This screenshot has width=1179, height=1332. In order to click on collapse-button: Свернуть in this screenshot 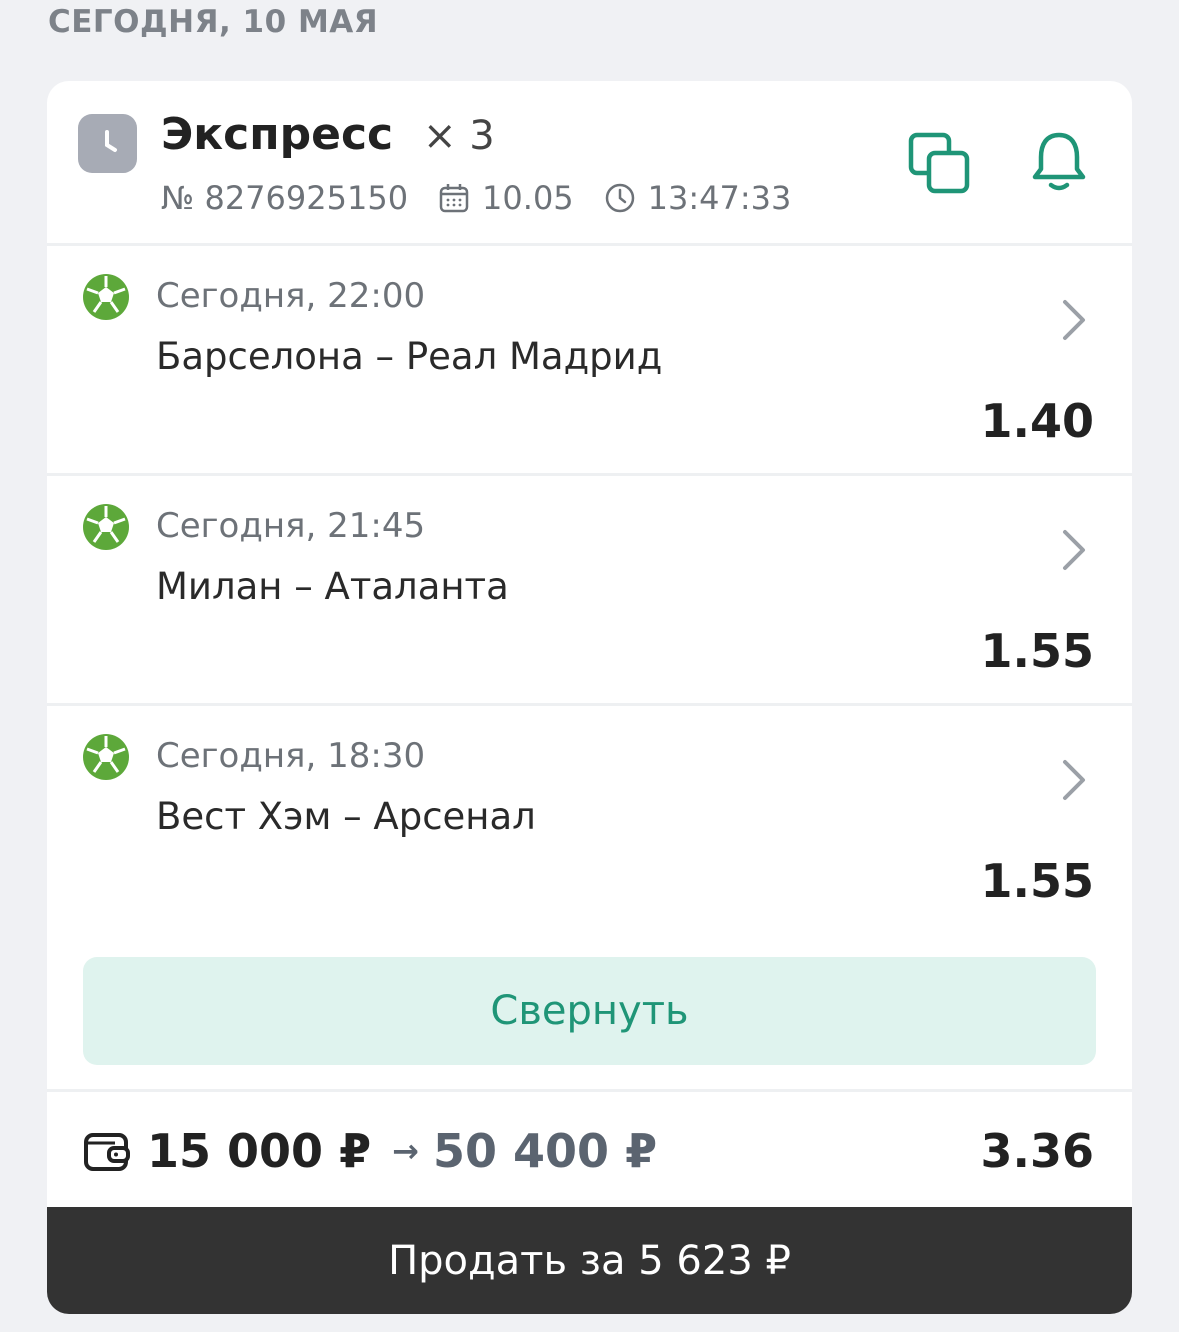, I will do `click(589, 1011)`.